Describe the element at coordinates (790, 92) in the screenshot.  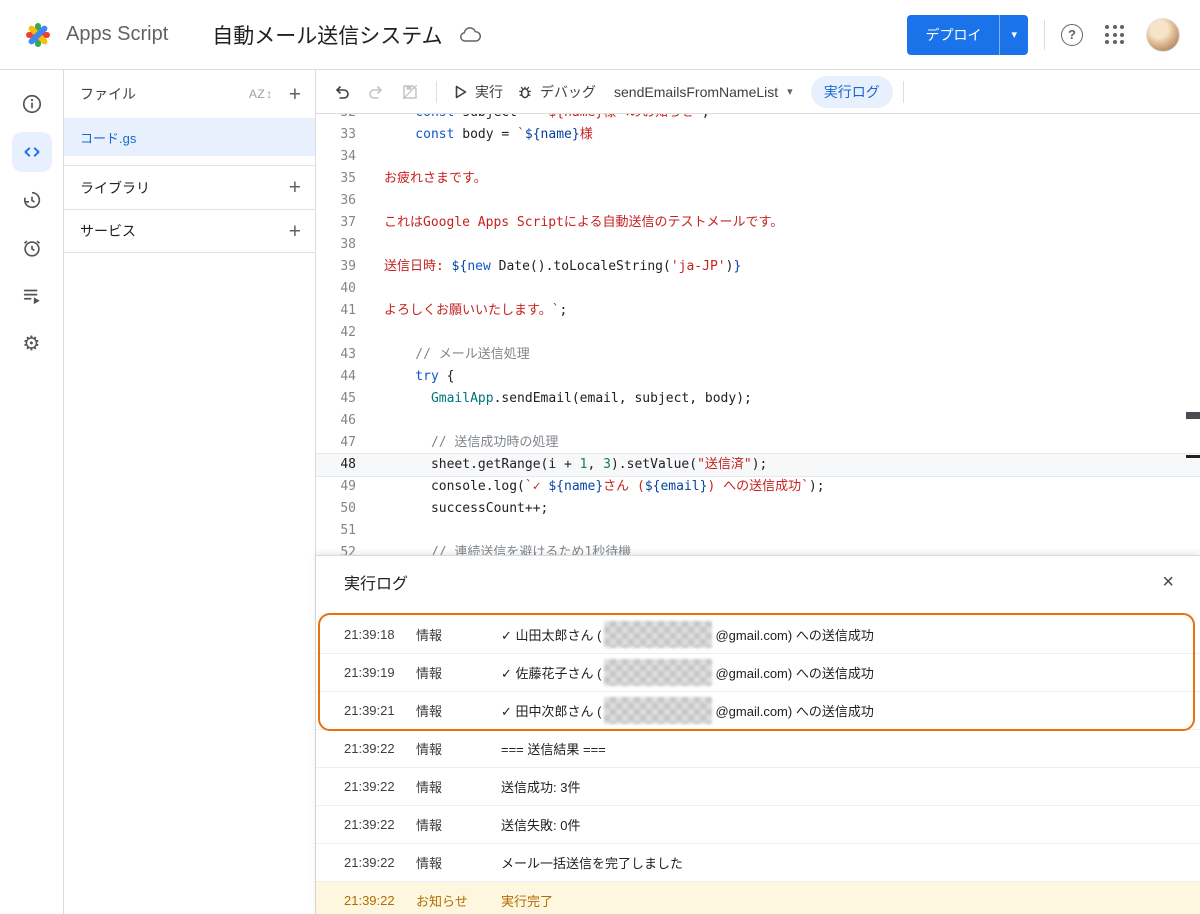
I see `function-caret-icon: ▾` at that location.